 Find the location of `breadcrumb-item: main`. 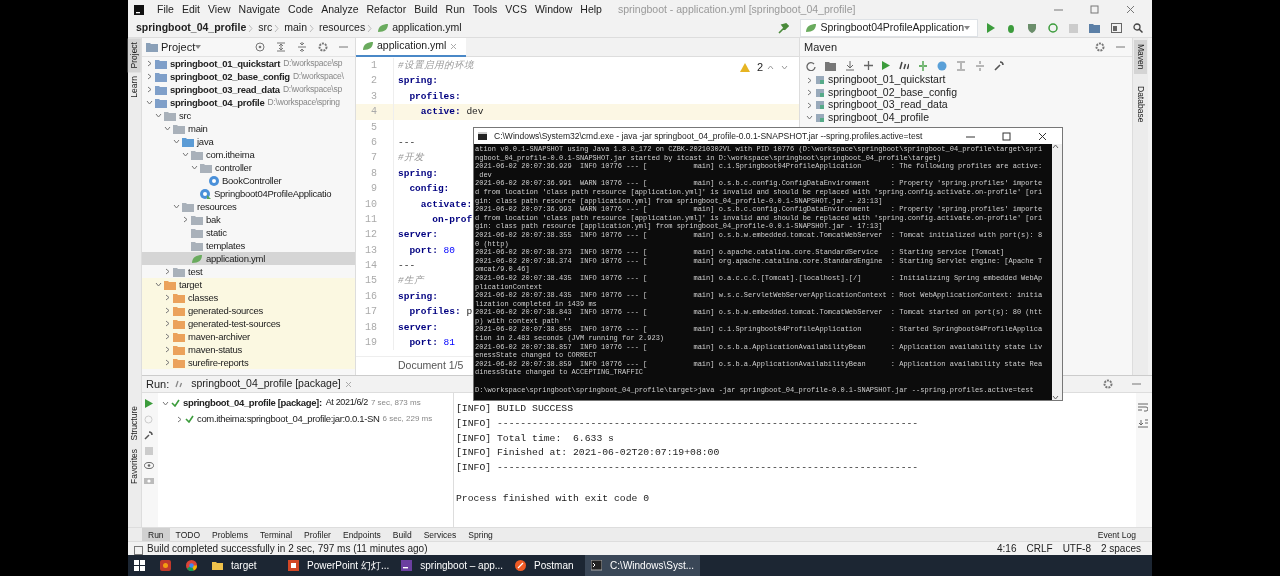

breadcrumb-item: main is located at coordinates (296, 28).